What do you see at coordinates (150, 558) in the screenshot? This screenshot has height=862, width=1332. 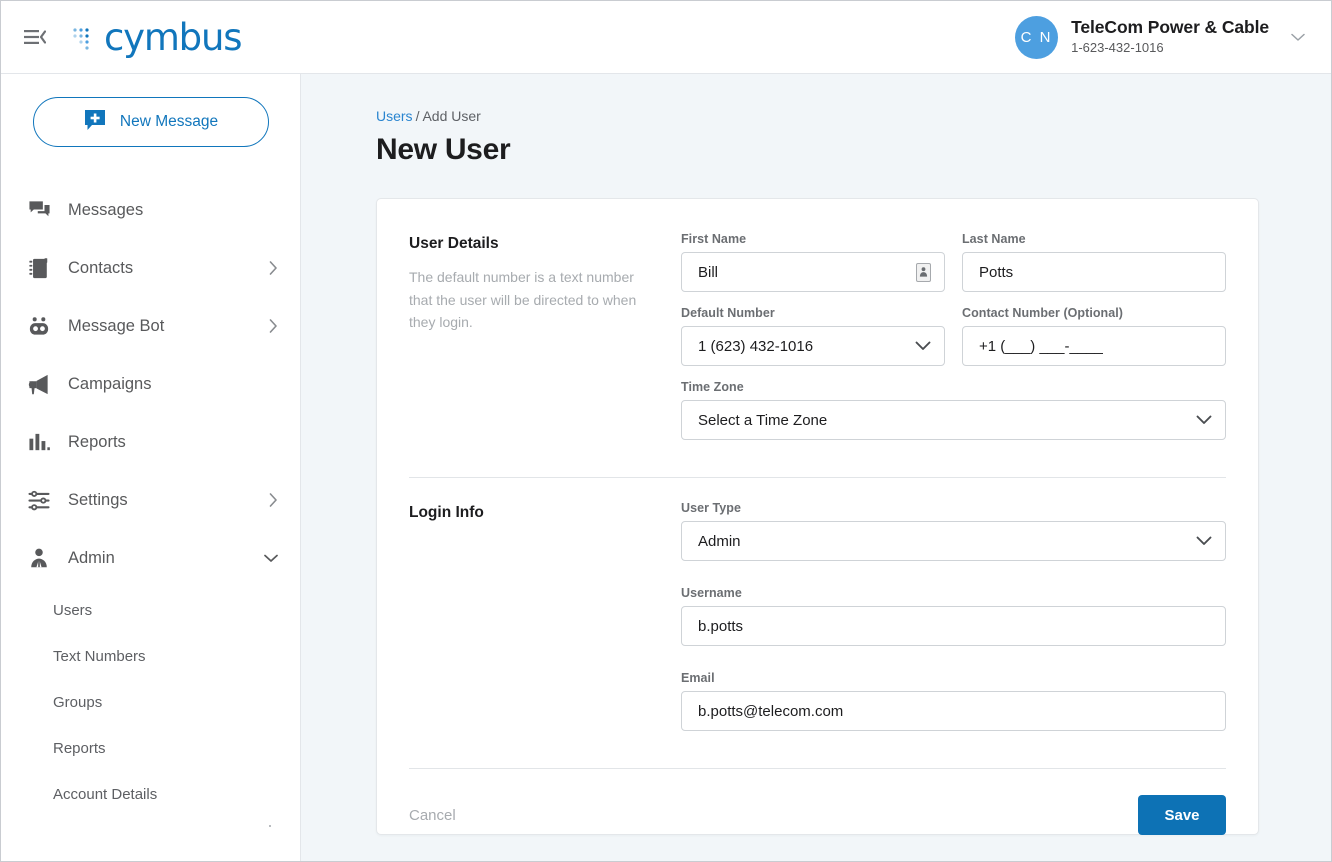 I see `sidebar-item-admin: Admin` at bounding box center [150, 558].